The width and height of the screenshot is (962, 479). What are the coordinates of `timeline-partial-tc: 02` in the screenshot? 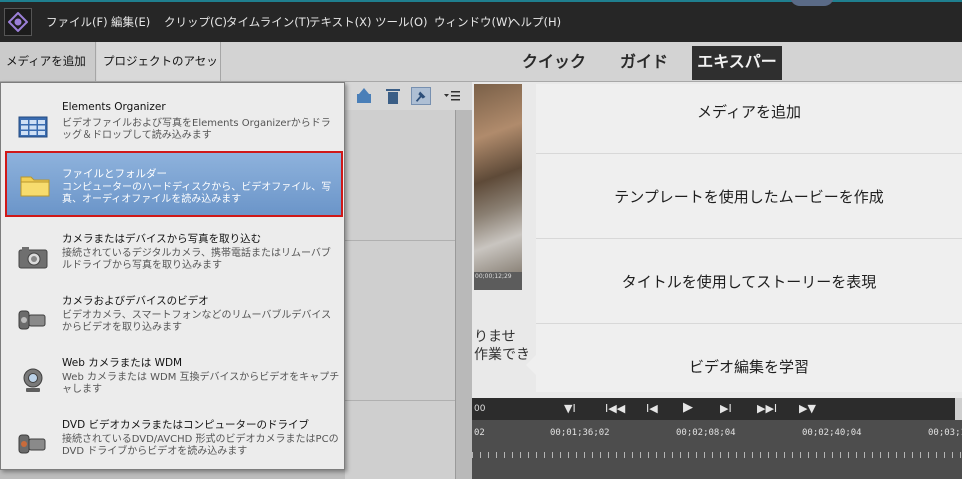 It's located at (479, 433).